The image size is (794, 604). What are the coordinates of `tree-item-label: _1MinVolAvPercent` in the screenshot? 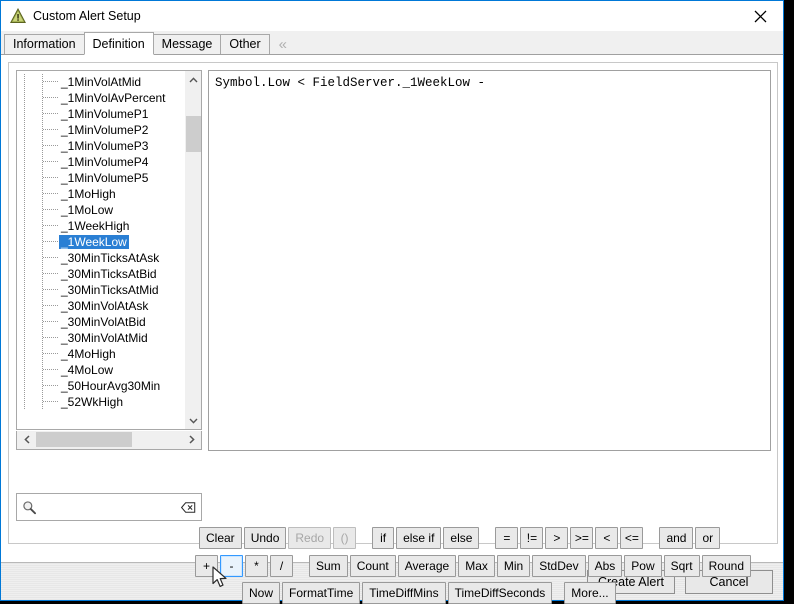 It's located at (113, 98).